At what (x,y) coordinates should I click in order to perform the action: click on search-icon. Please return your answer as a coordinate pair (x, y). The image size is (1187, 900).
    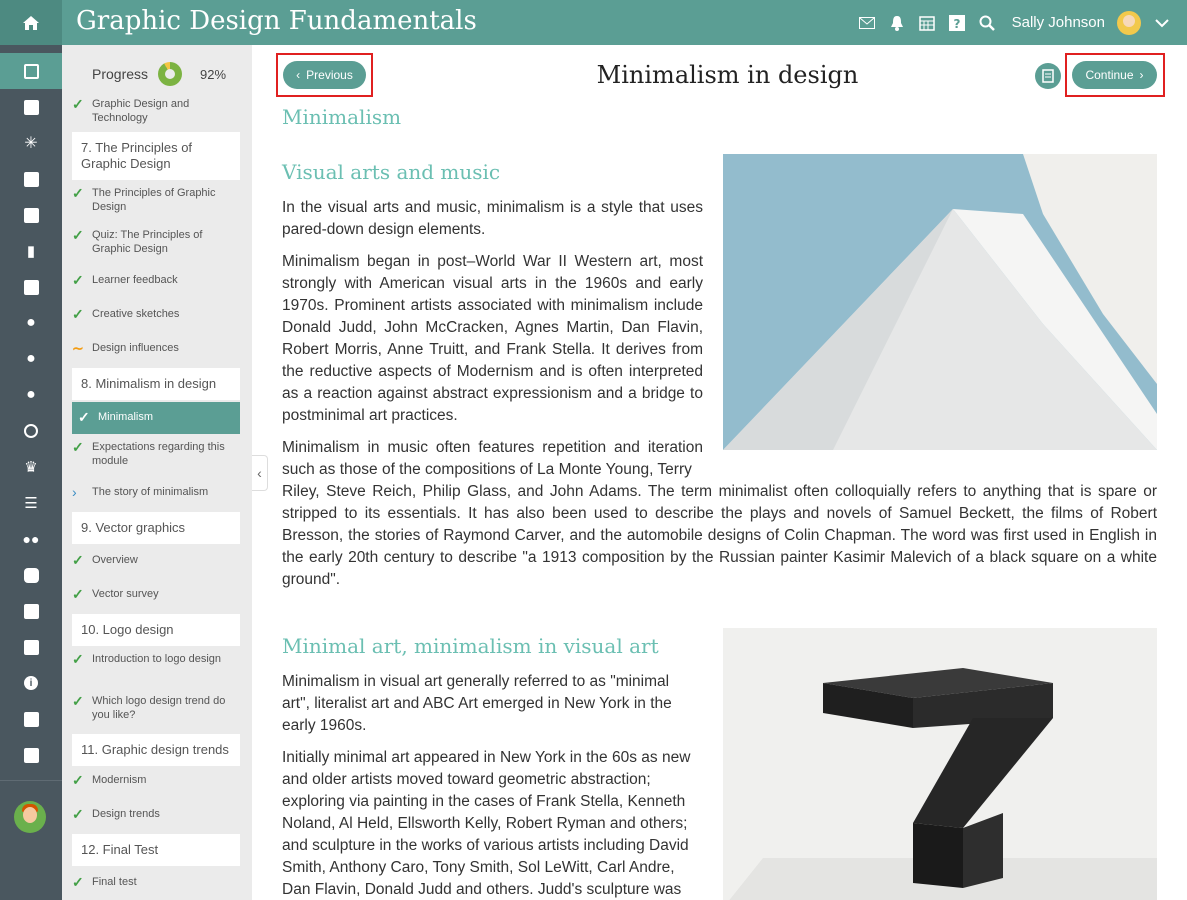
    Looking at the image, I should click on (987, 23).